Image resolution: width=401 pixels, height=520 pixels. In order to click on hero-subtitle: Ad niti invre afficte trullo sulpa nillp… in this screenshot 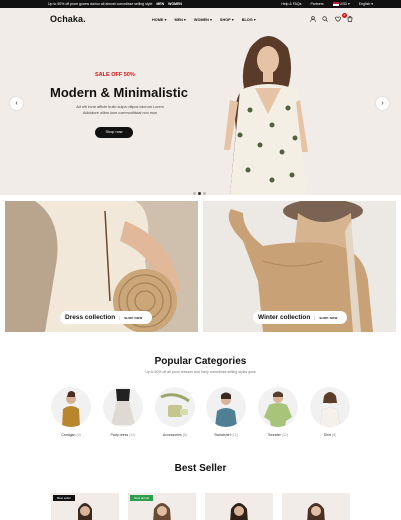, I will do `click(120, 110)`.